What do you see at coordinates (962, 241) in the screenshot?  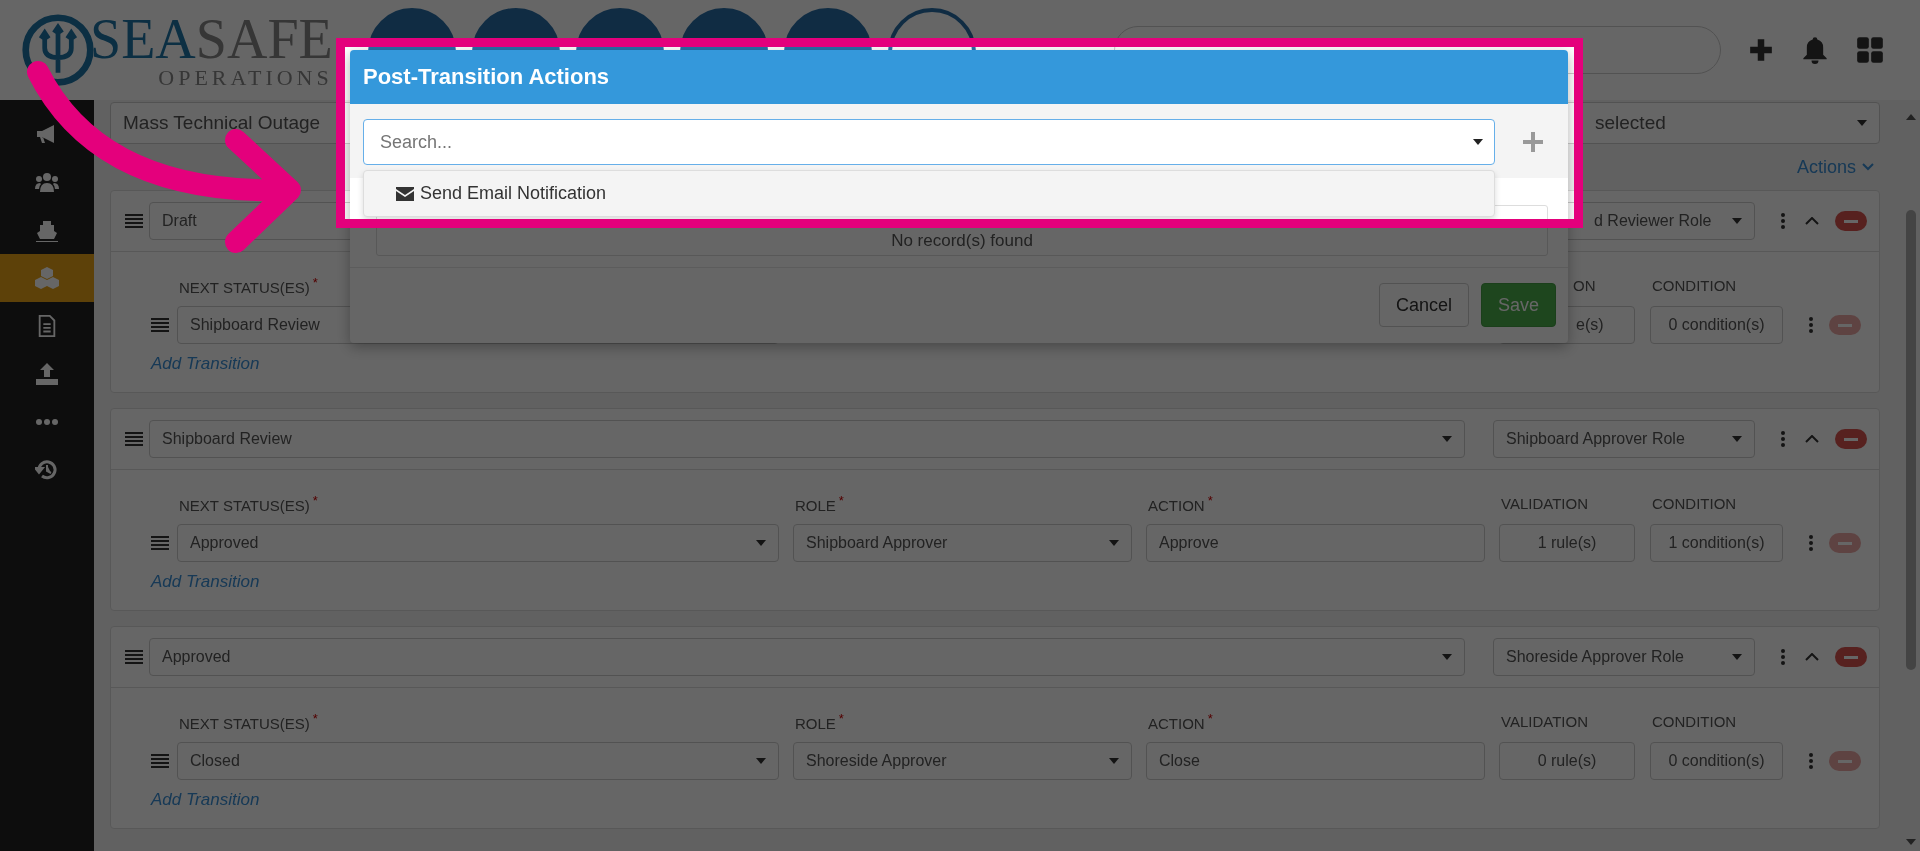 I see `empty-message: No record(s) found` at bounding box center [962, 241].